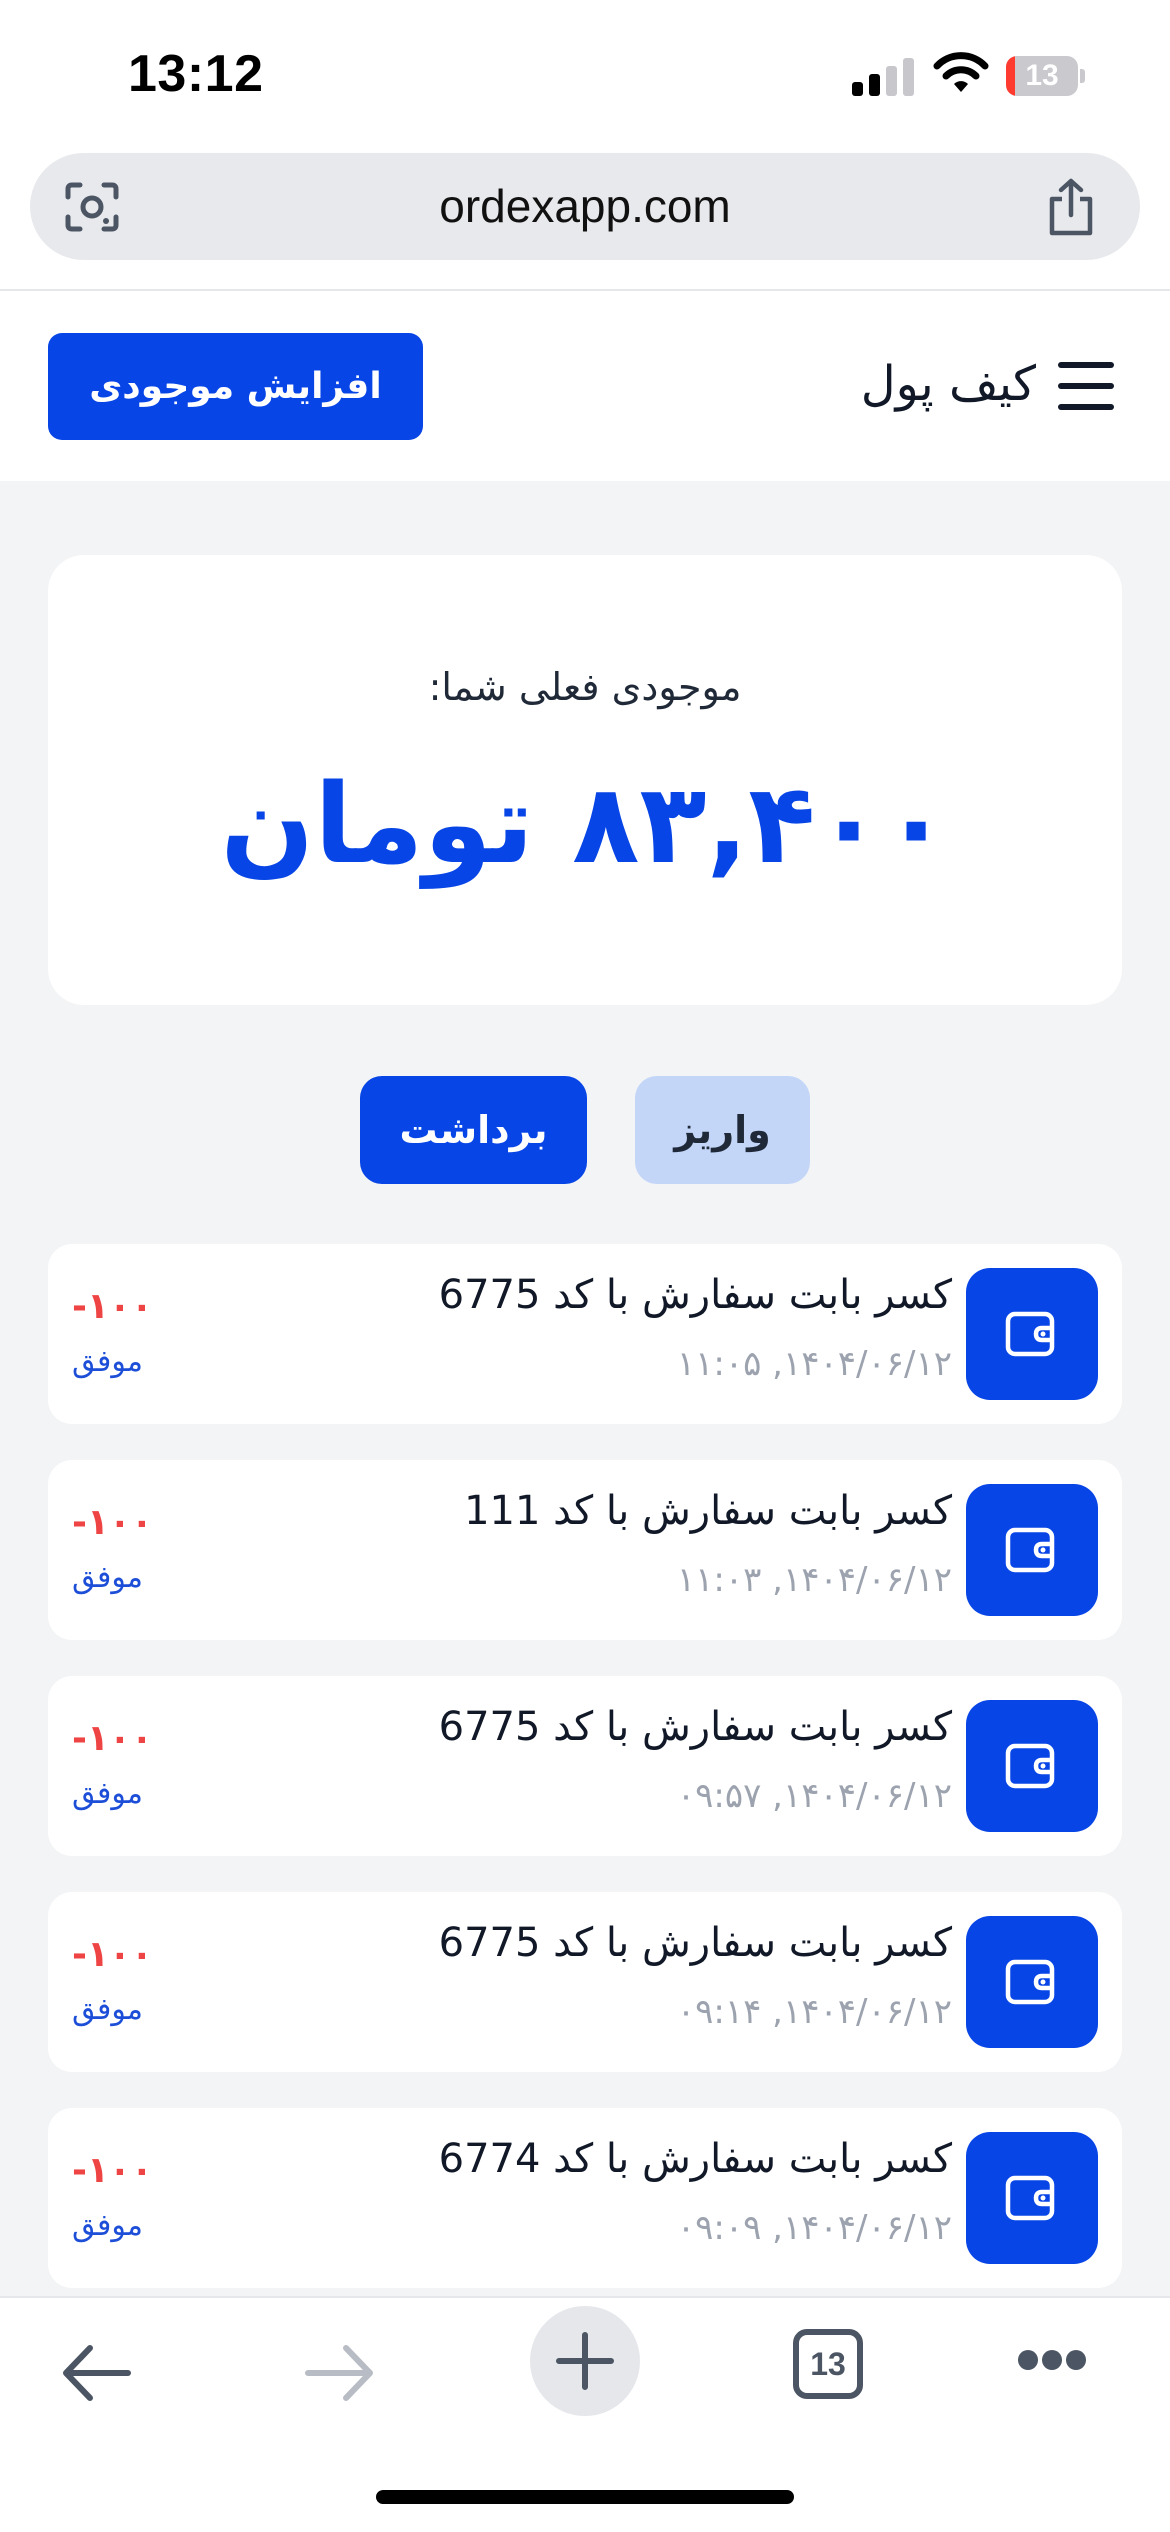 This screenshot has height=2532, width=1170. I want to click on battery-level: 13, so click(1042, 75).